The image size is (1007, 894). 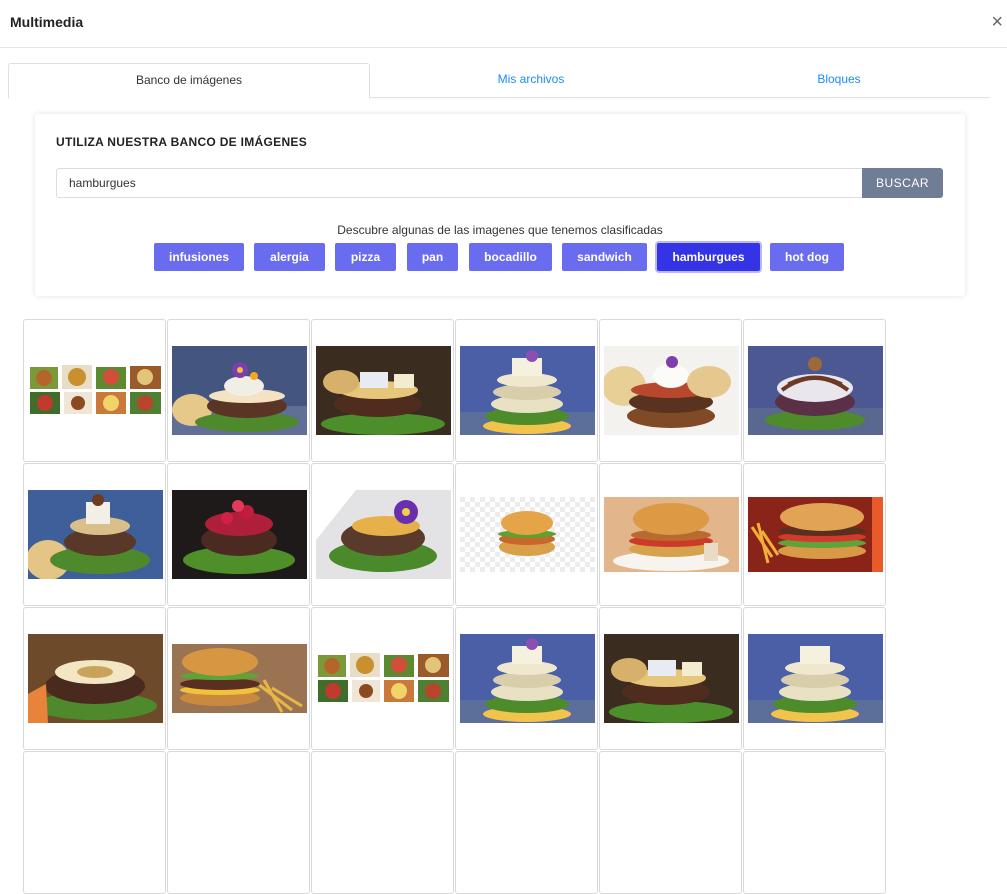 I want to click on tag-bocadillo: bocadillo, so click(x=510, y=257).